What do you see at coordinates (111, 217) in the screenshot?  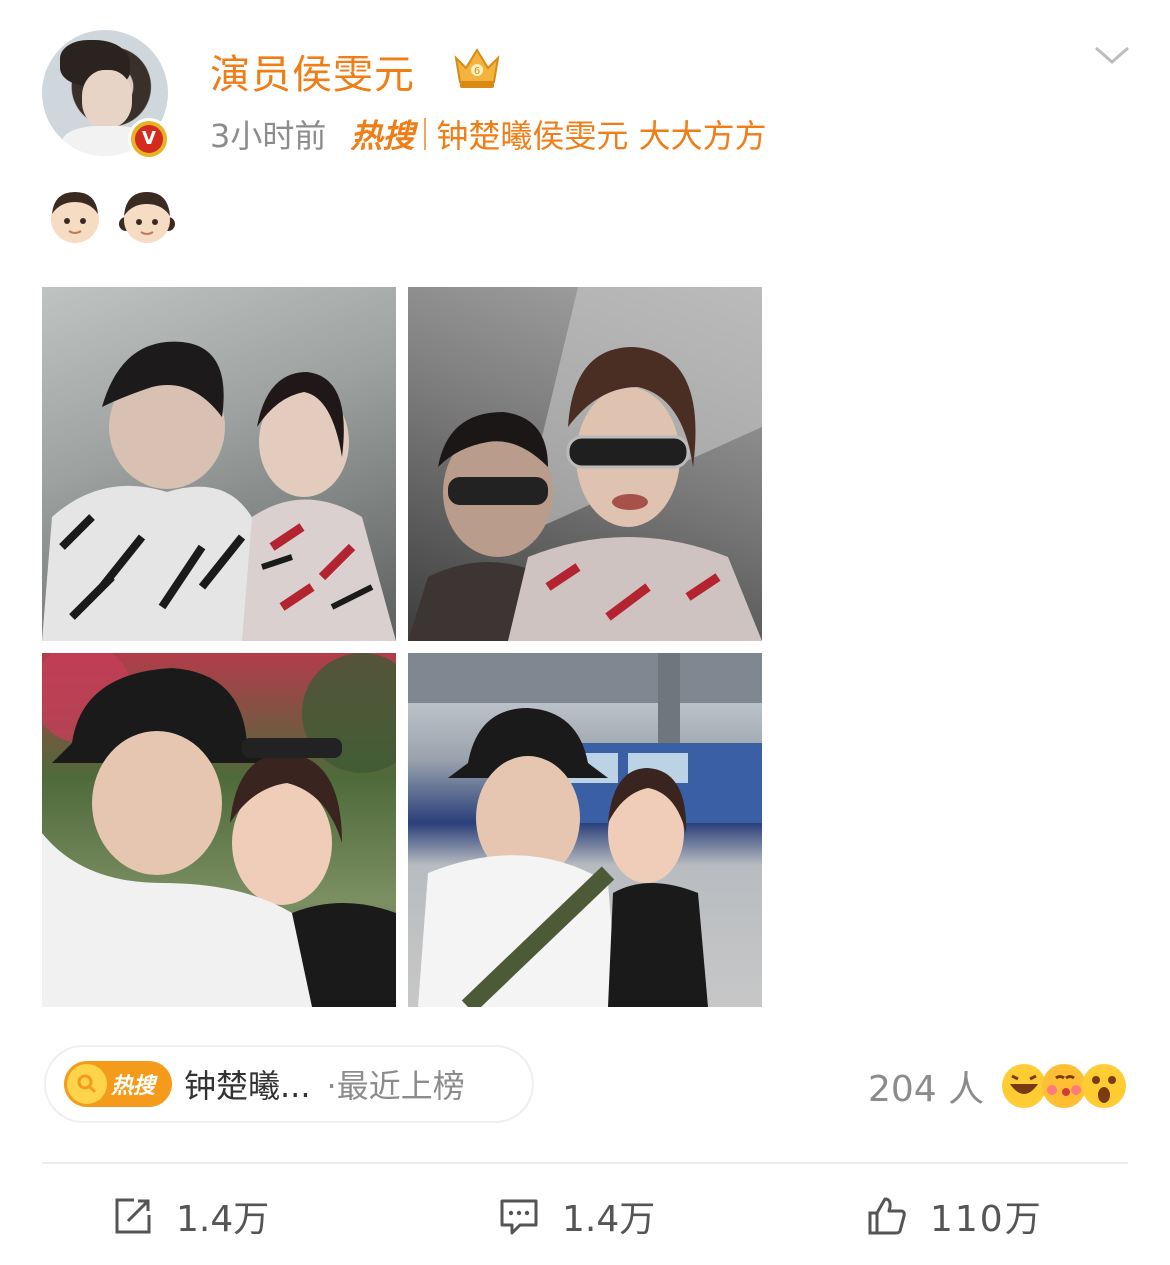 I see `post-text` at bounding box center [111, 217].